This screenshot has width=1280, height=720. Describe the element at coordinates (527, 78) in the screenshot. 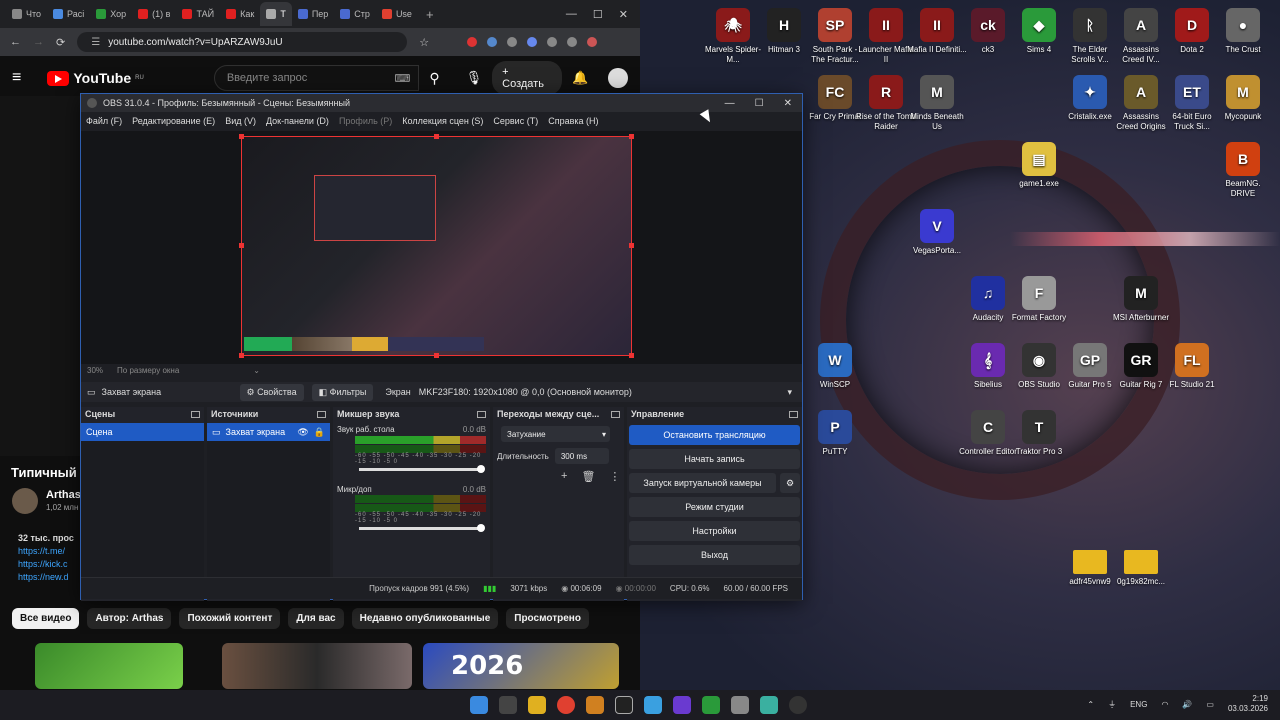

I see `create-button: + Создать` at that location.